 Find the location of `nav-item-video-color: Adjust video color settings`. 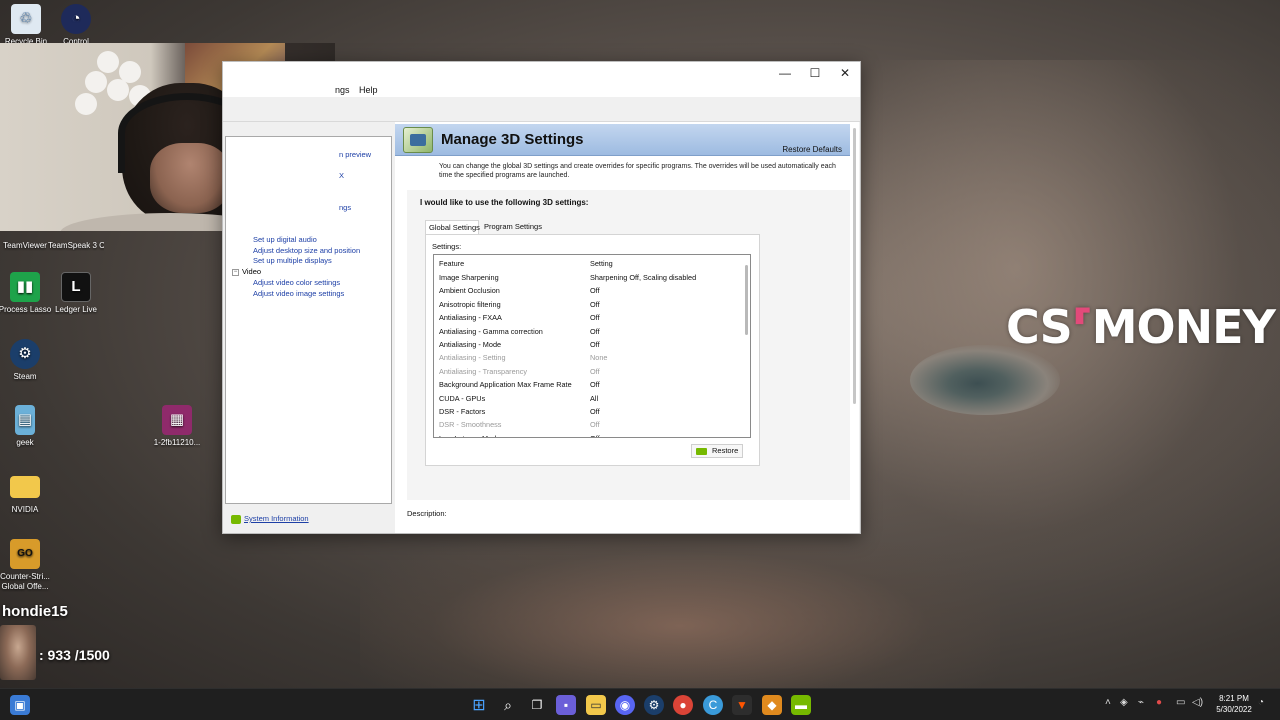

nav-item-video-color: Adjust video color settings is located at coordinates (296, 282).